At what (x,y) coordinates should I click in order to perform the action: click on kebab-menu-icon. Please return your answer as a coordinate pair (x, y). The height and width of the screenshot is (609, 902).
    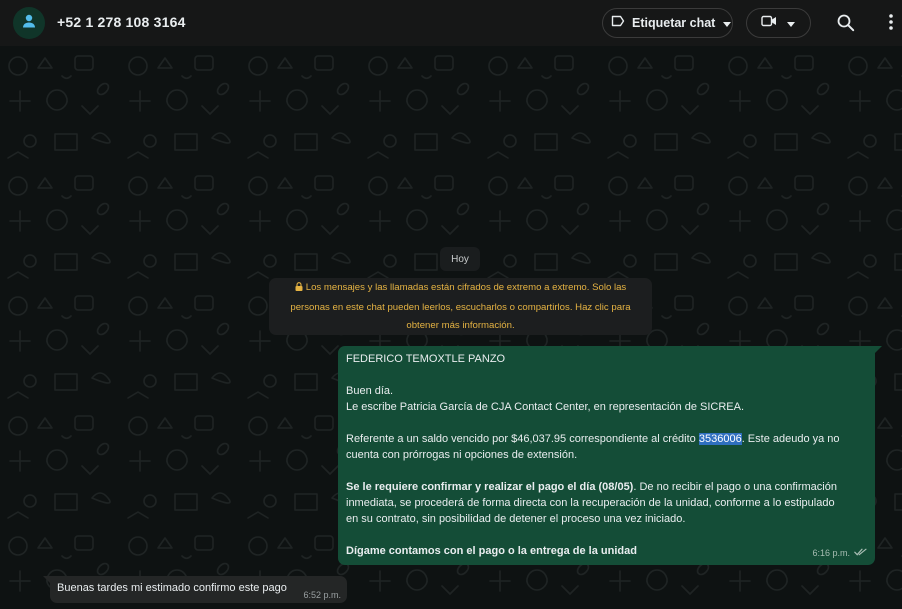
    Looking at the image, I should click on (891, 23).